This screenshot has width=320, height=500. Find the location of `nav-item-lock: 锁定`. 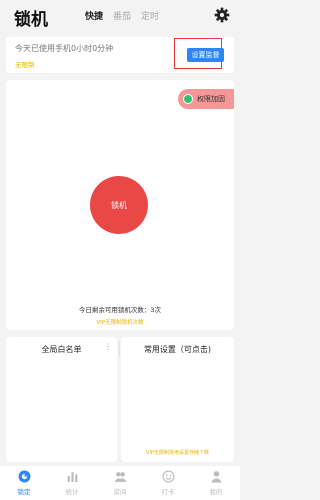

nav-item-lock: 锁定 is located at coordinates (24, 483).